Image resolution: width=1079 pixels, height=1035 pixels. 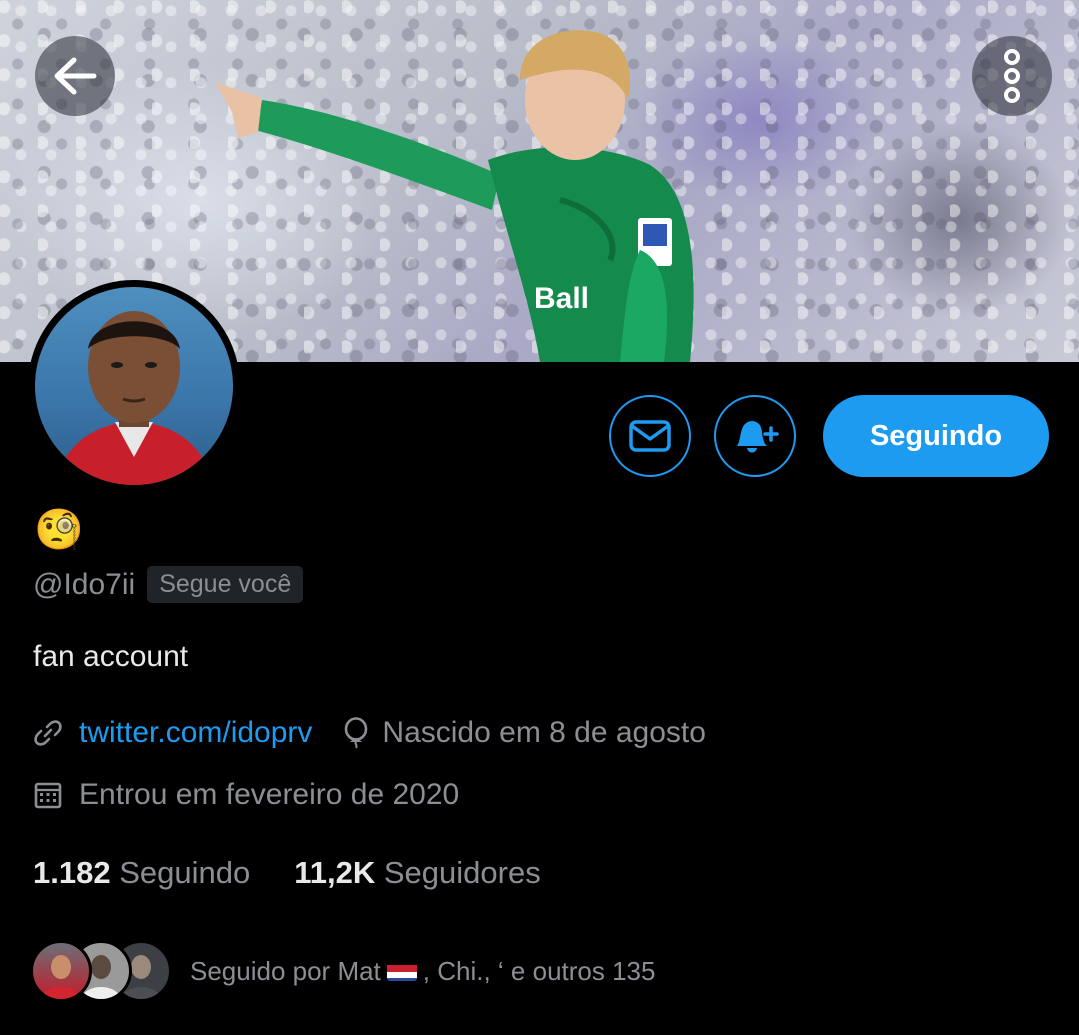 What do you see at coordinates (561, 298) in the screenshot?
I see `svg-text: Ball` at bounding box center [561, 298].